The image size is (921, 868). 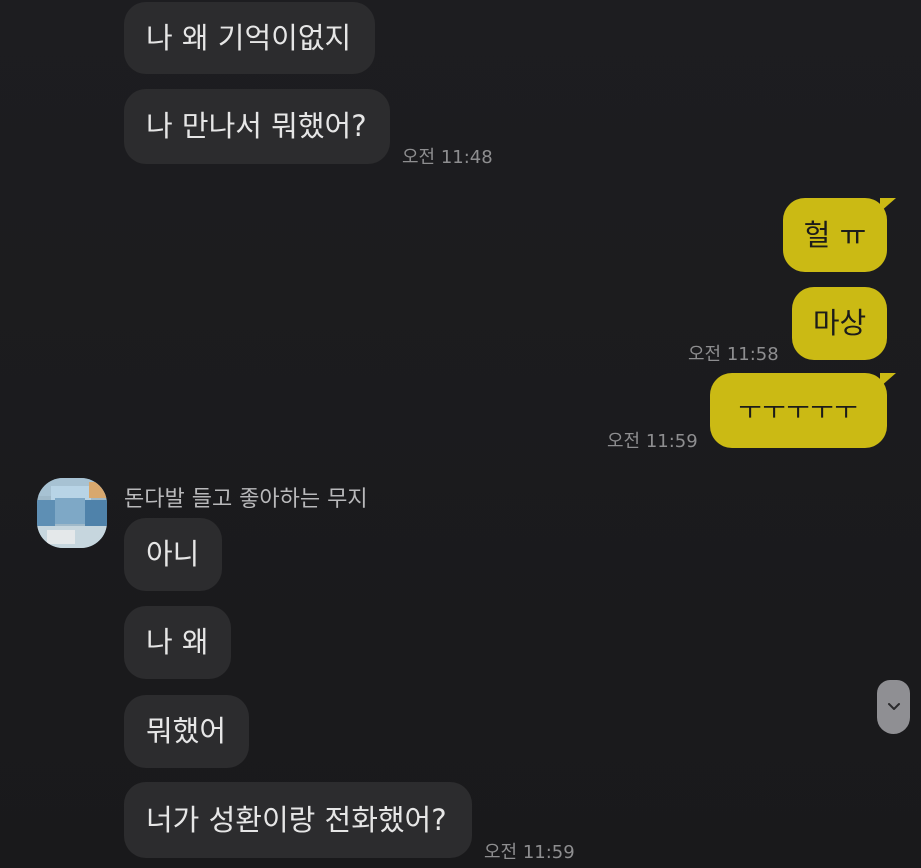 I want to click on message-bubble: 나 만나서 뭐했어?, so click(x=257, y=126).